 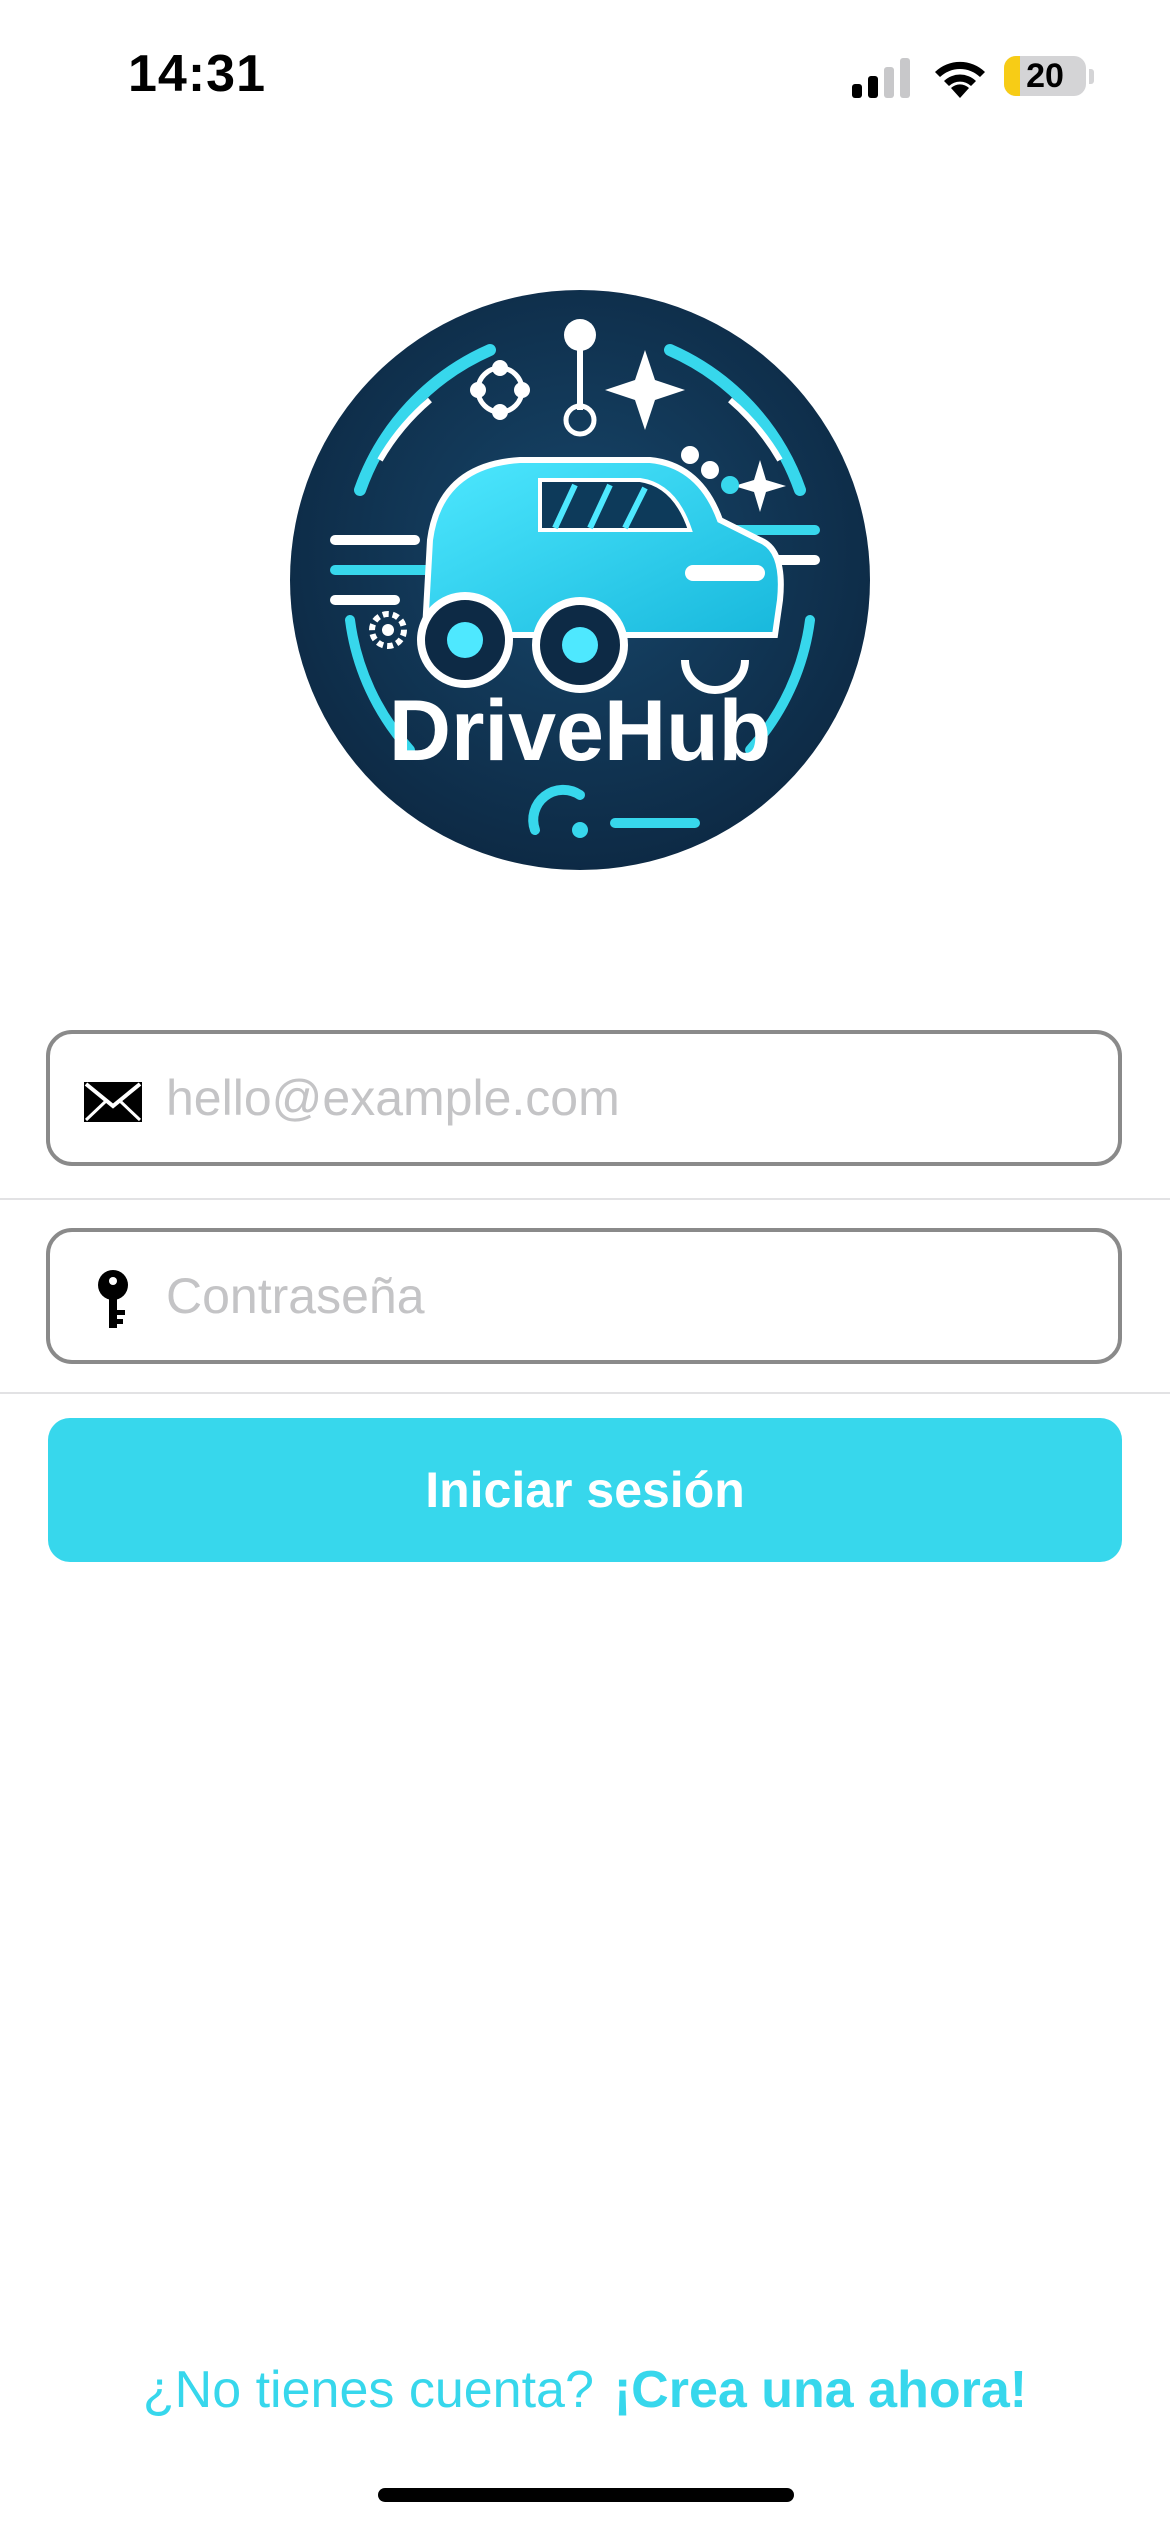 What do you see at coordinates (113, 1102) in the screenshot?
I see `envelope-icon` at bounding box center [113, 1102].